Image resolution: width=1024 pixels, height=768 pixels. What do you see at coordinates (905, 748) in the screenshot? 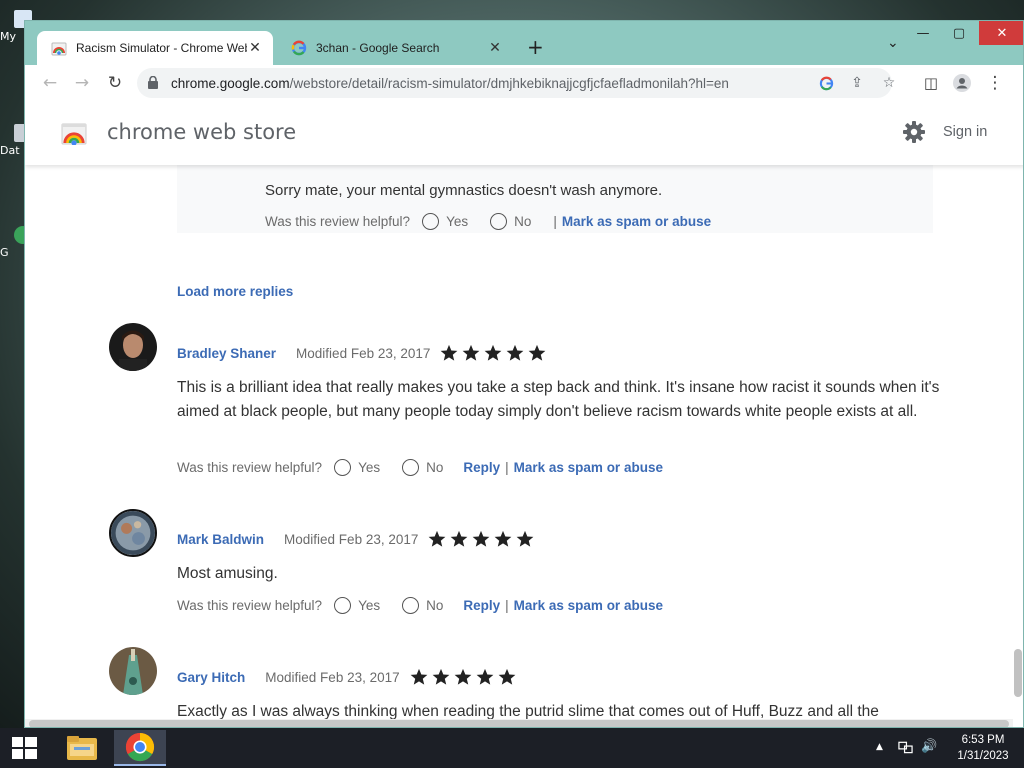
I see `network-icon` at bounding box center [905, 748].